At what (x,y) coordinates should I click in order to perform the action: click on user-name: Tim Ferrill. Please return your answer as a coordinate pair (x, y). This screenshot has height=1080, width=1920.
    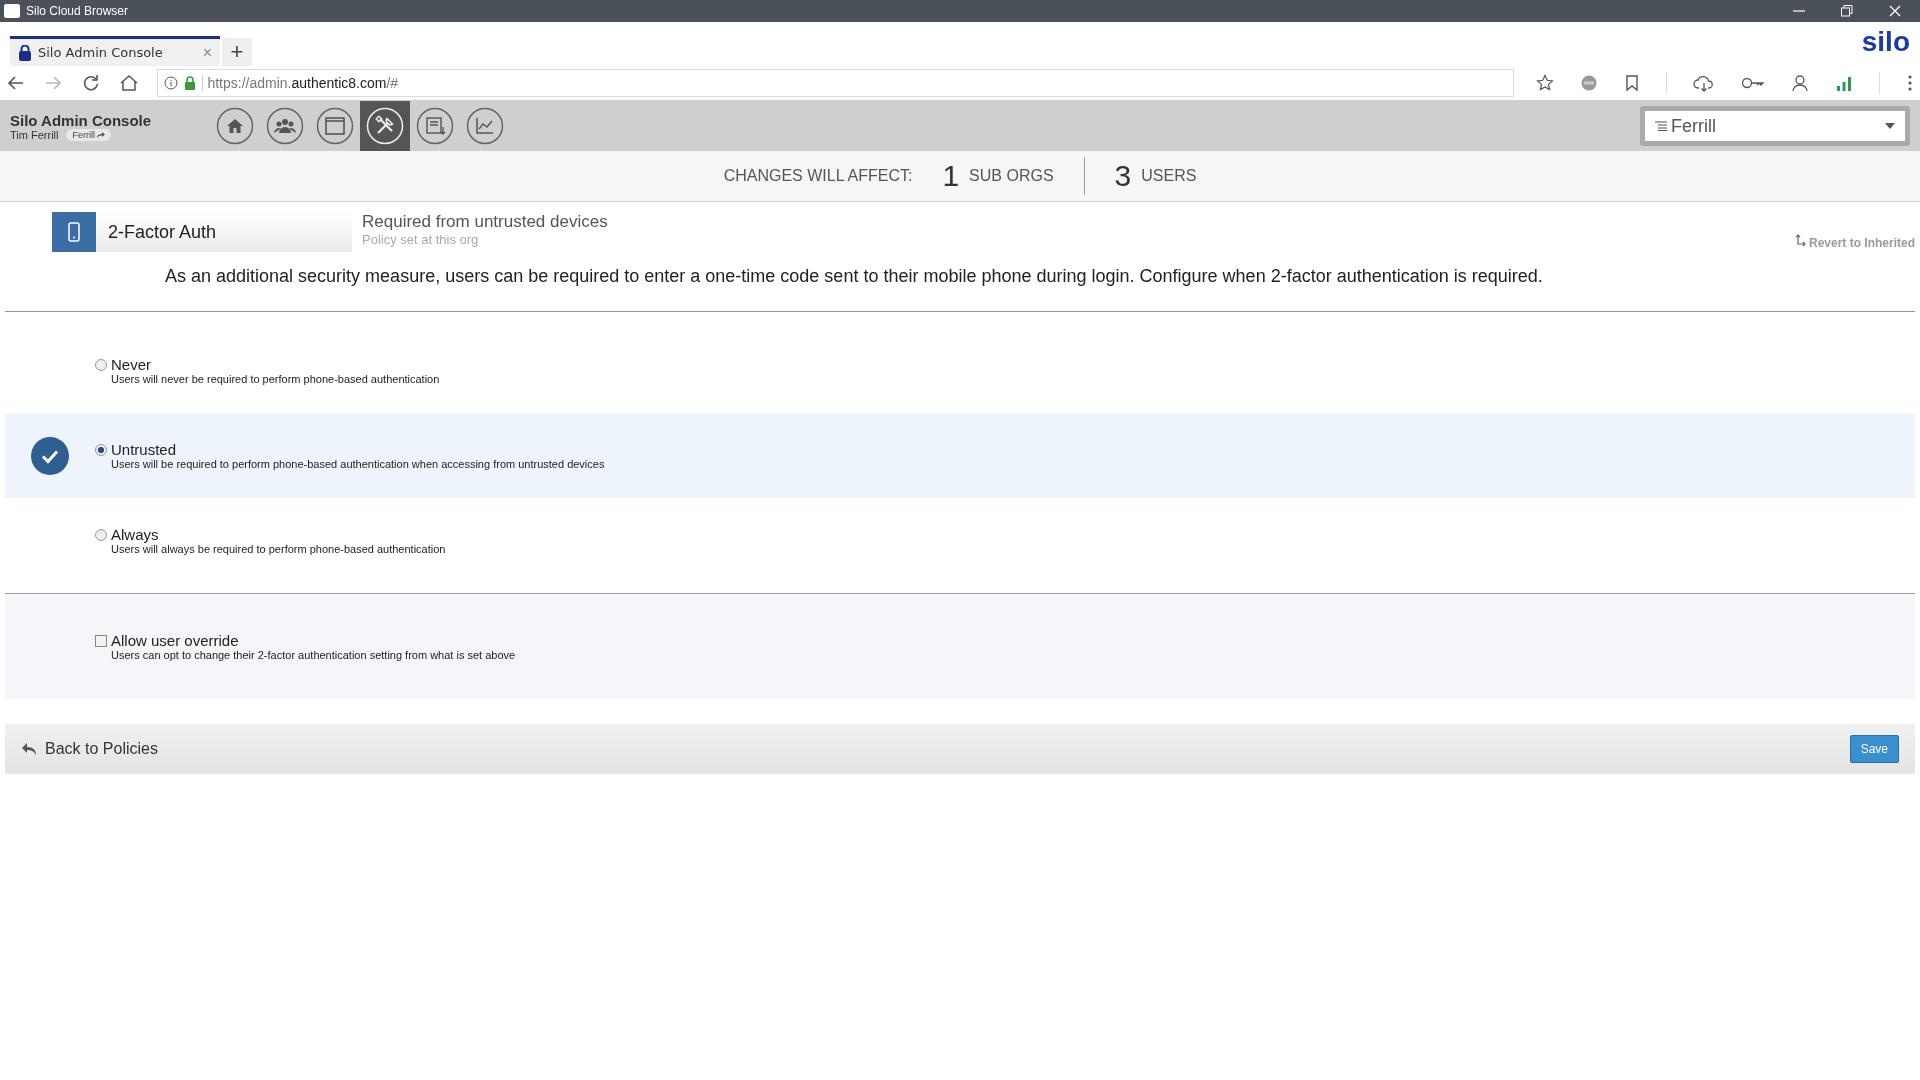
    Looking at the image, I should click on (34, 134).